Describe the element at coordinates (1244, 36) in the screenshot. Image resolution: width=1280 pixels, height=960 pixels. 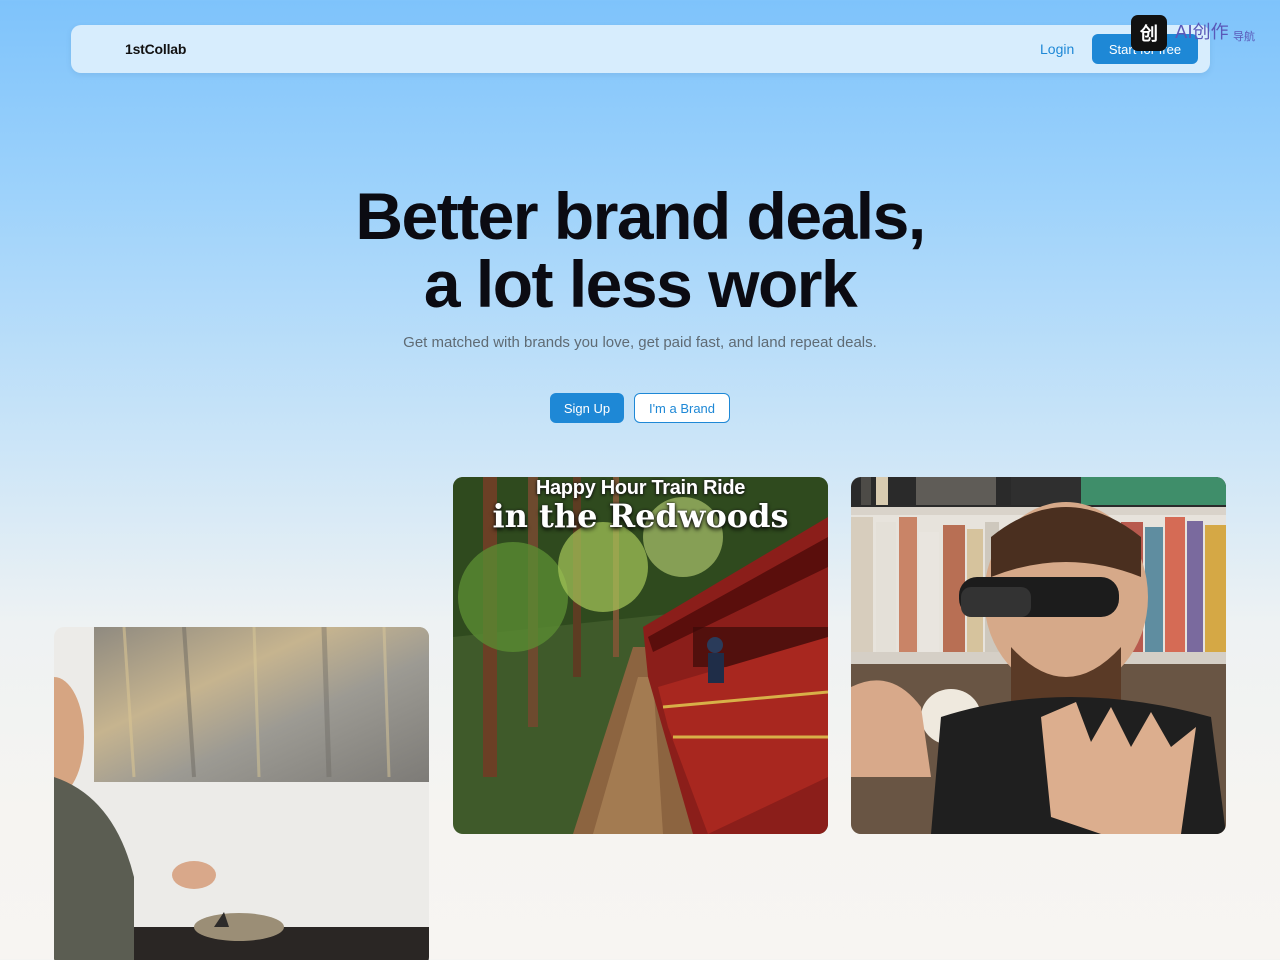
I see `watermark-sub: 导航` at that location.